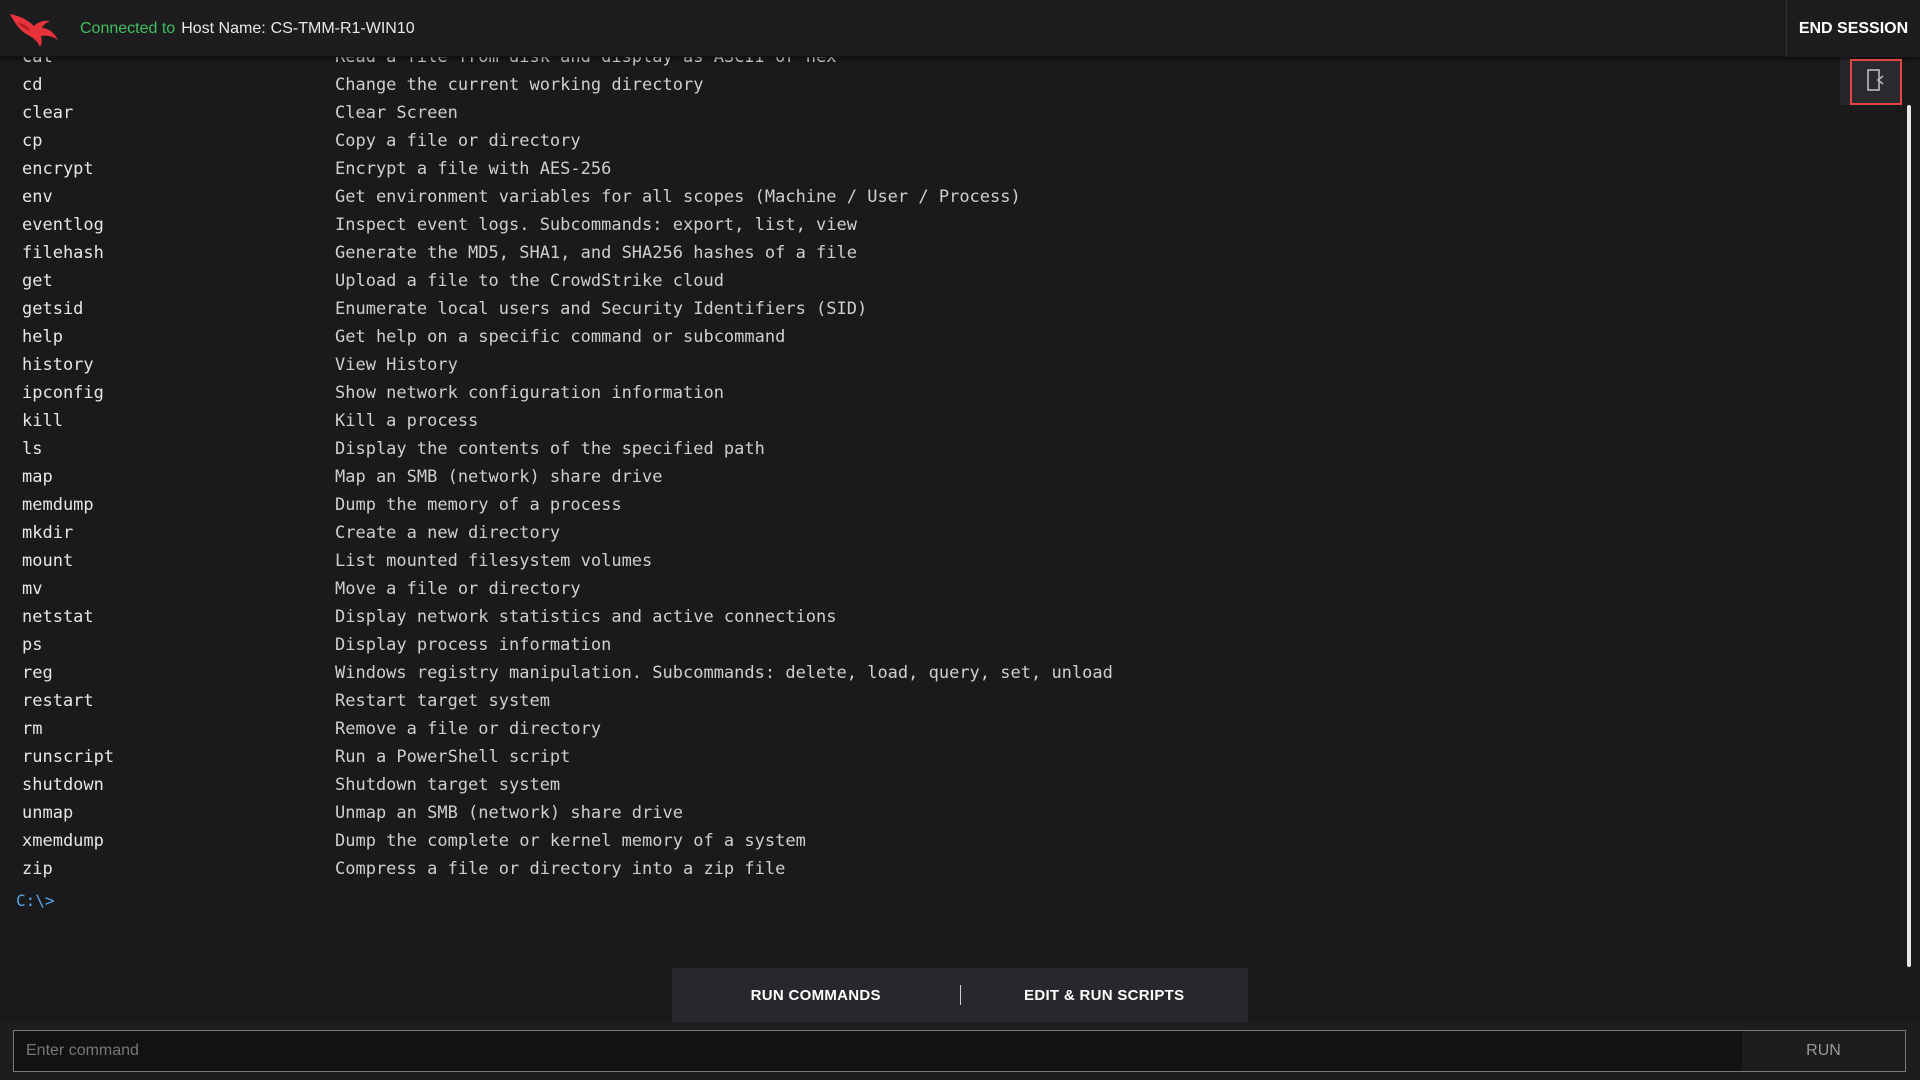 This screenshot has width=1920, height=1080. Describe the element at coordinates (32, 729) in the screenshot. I see `command-name: rm` at that location.